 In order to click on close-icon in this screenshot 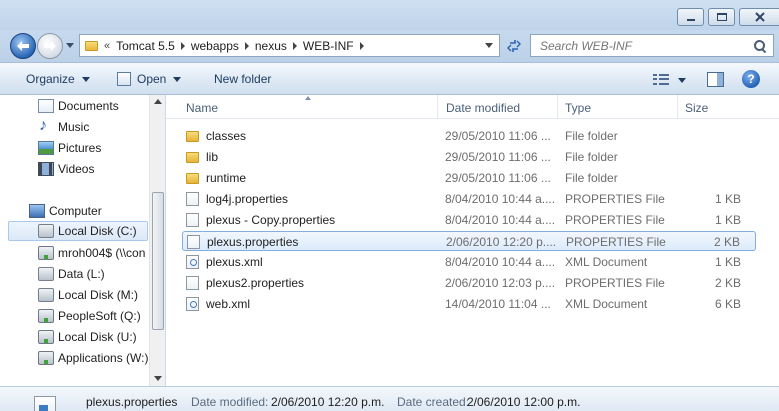, I will do `click(759, 17)`.